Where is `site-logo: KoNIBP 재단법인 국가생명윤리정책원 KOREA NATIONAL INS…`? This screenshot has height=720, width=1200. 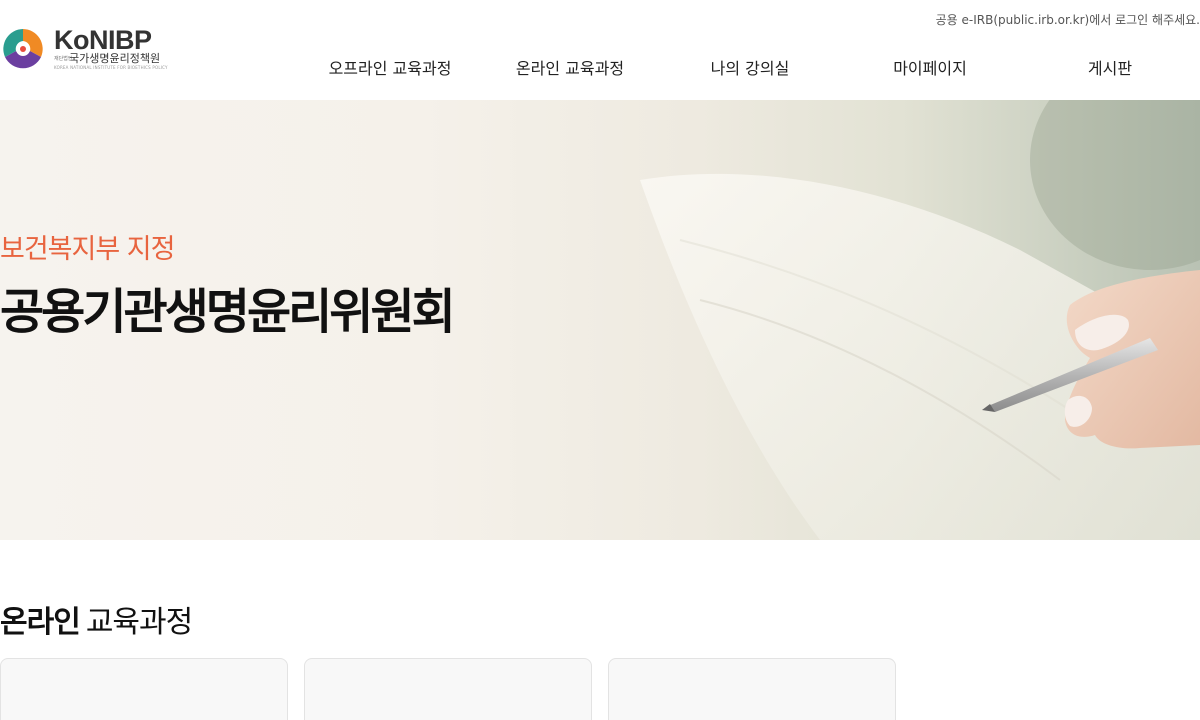 site-logo: KoNIBP 재단법인 국가생명윤리정책원 KOREA NATIONAL INS… is located at coordinates (85, 49).